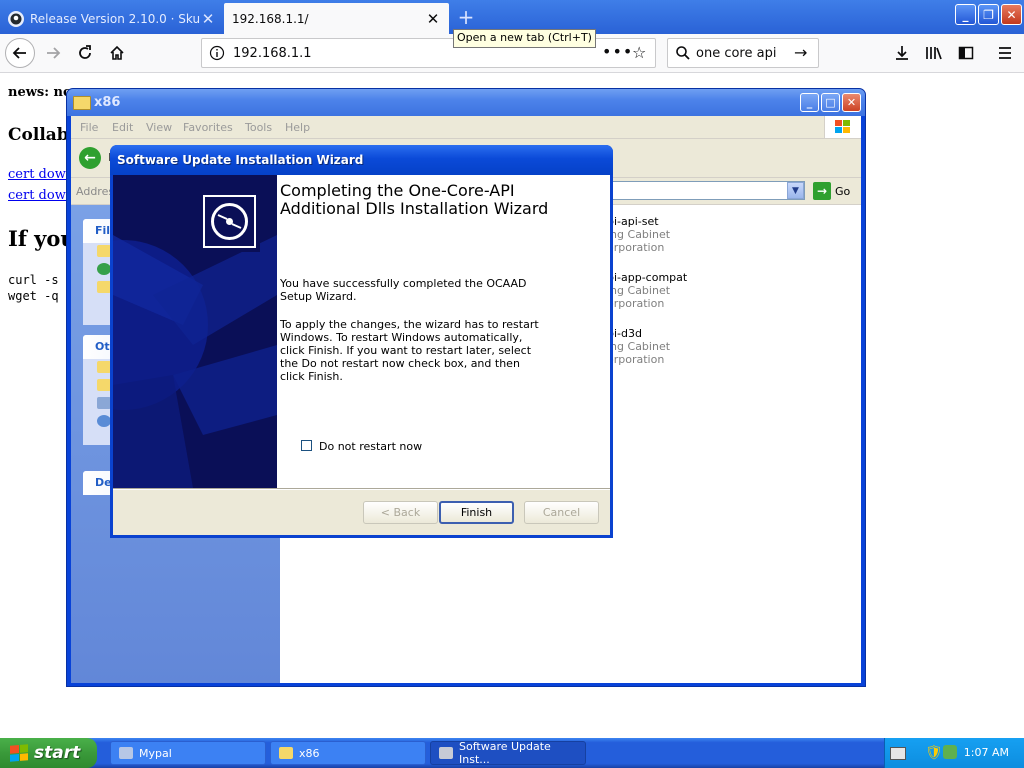 The image size is (1024, 768). What do you see at coordinates (414, 208) in the screenshot?
I see `heading-line: Additional Dlls Installation Wizard` at bounding box center [414, 208].